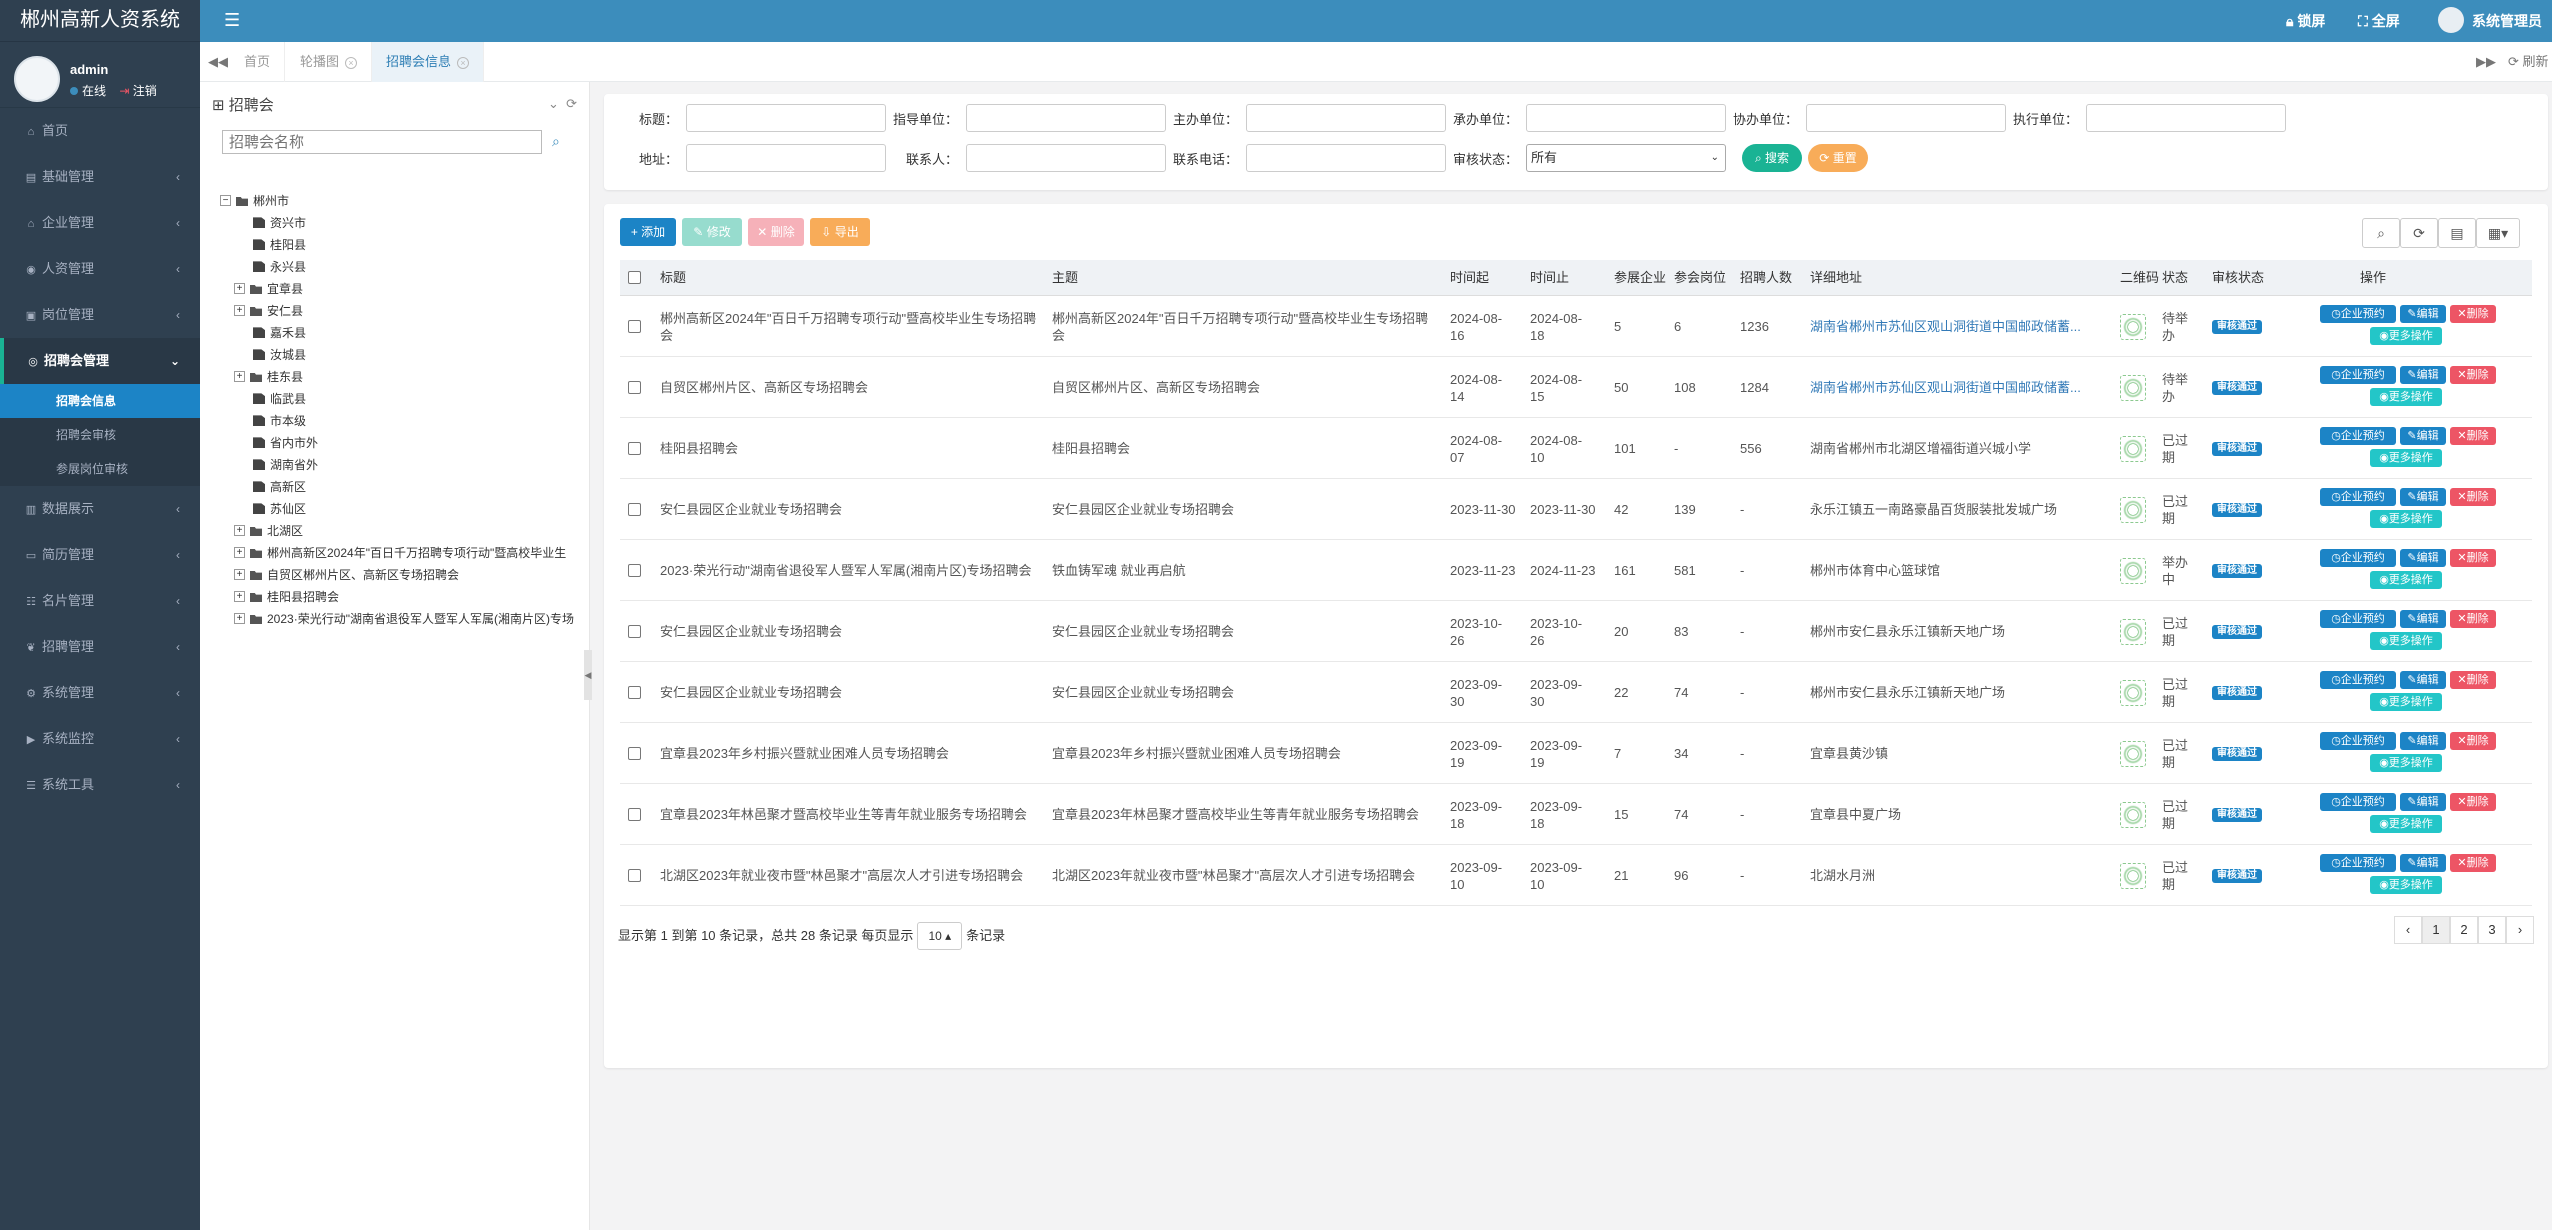  Describe the element at coordinates (405, 289) in the screenshot. I see `tree-node: + 宜章县` at that location.